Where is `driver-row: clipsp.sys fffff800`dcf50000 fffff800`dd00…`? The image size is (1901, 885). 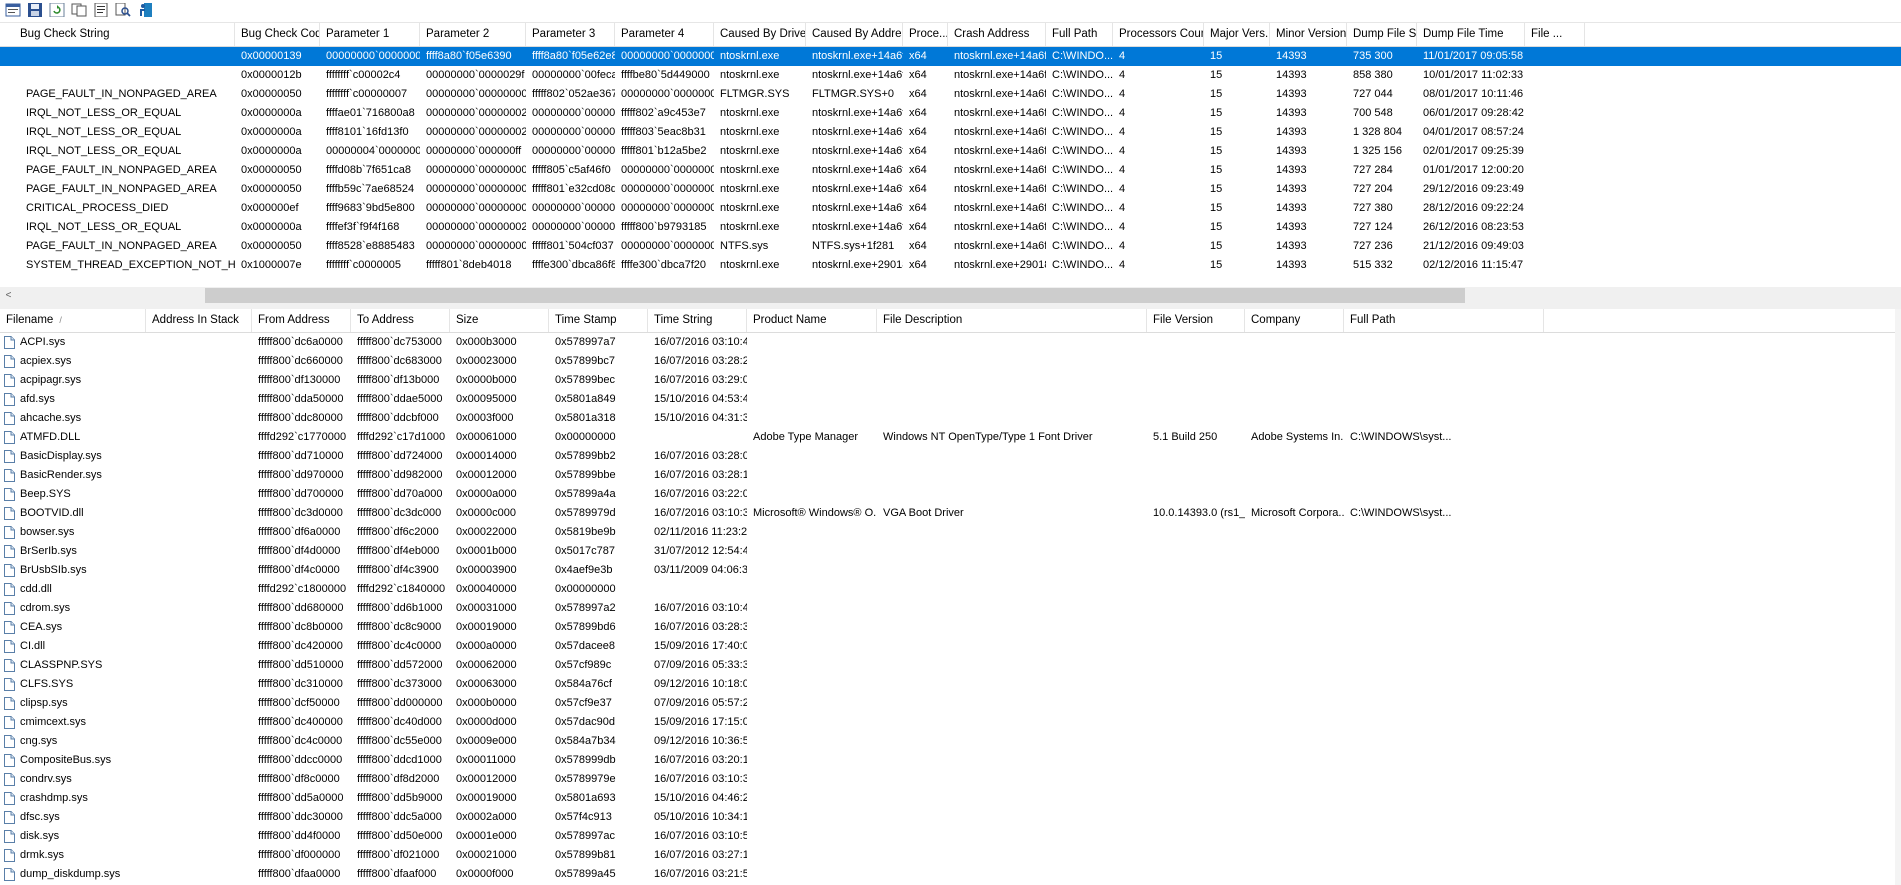 driver-row: clipsp.sys fffff800`dcf50000 fffff800`dd00… is located at coordinates (950, 703).